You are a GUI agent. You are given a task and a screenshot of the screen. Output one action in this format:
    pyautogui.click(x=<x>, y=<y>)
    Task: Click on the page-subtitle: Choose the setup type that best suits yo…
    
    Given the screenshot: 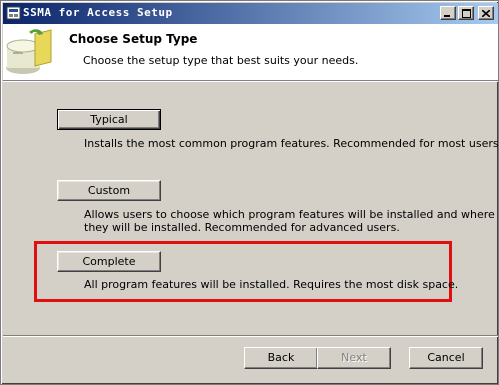 What is the action you would take?
    pyautogui.click(x=221, y=60)
    